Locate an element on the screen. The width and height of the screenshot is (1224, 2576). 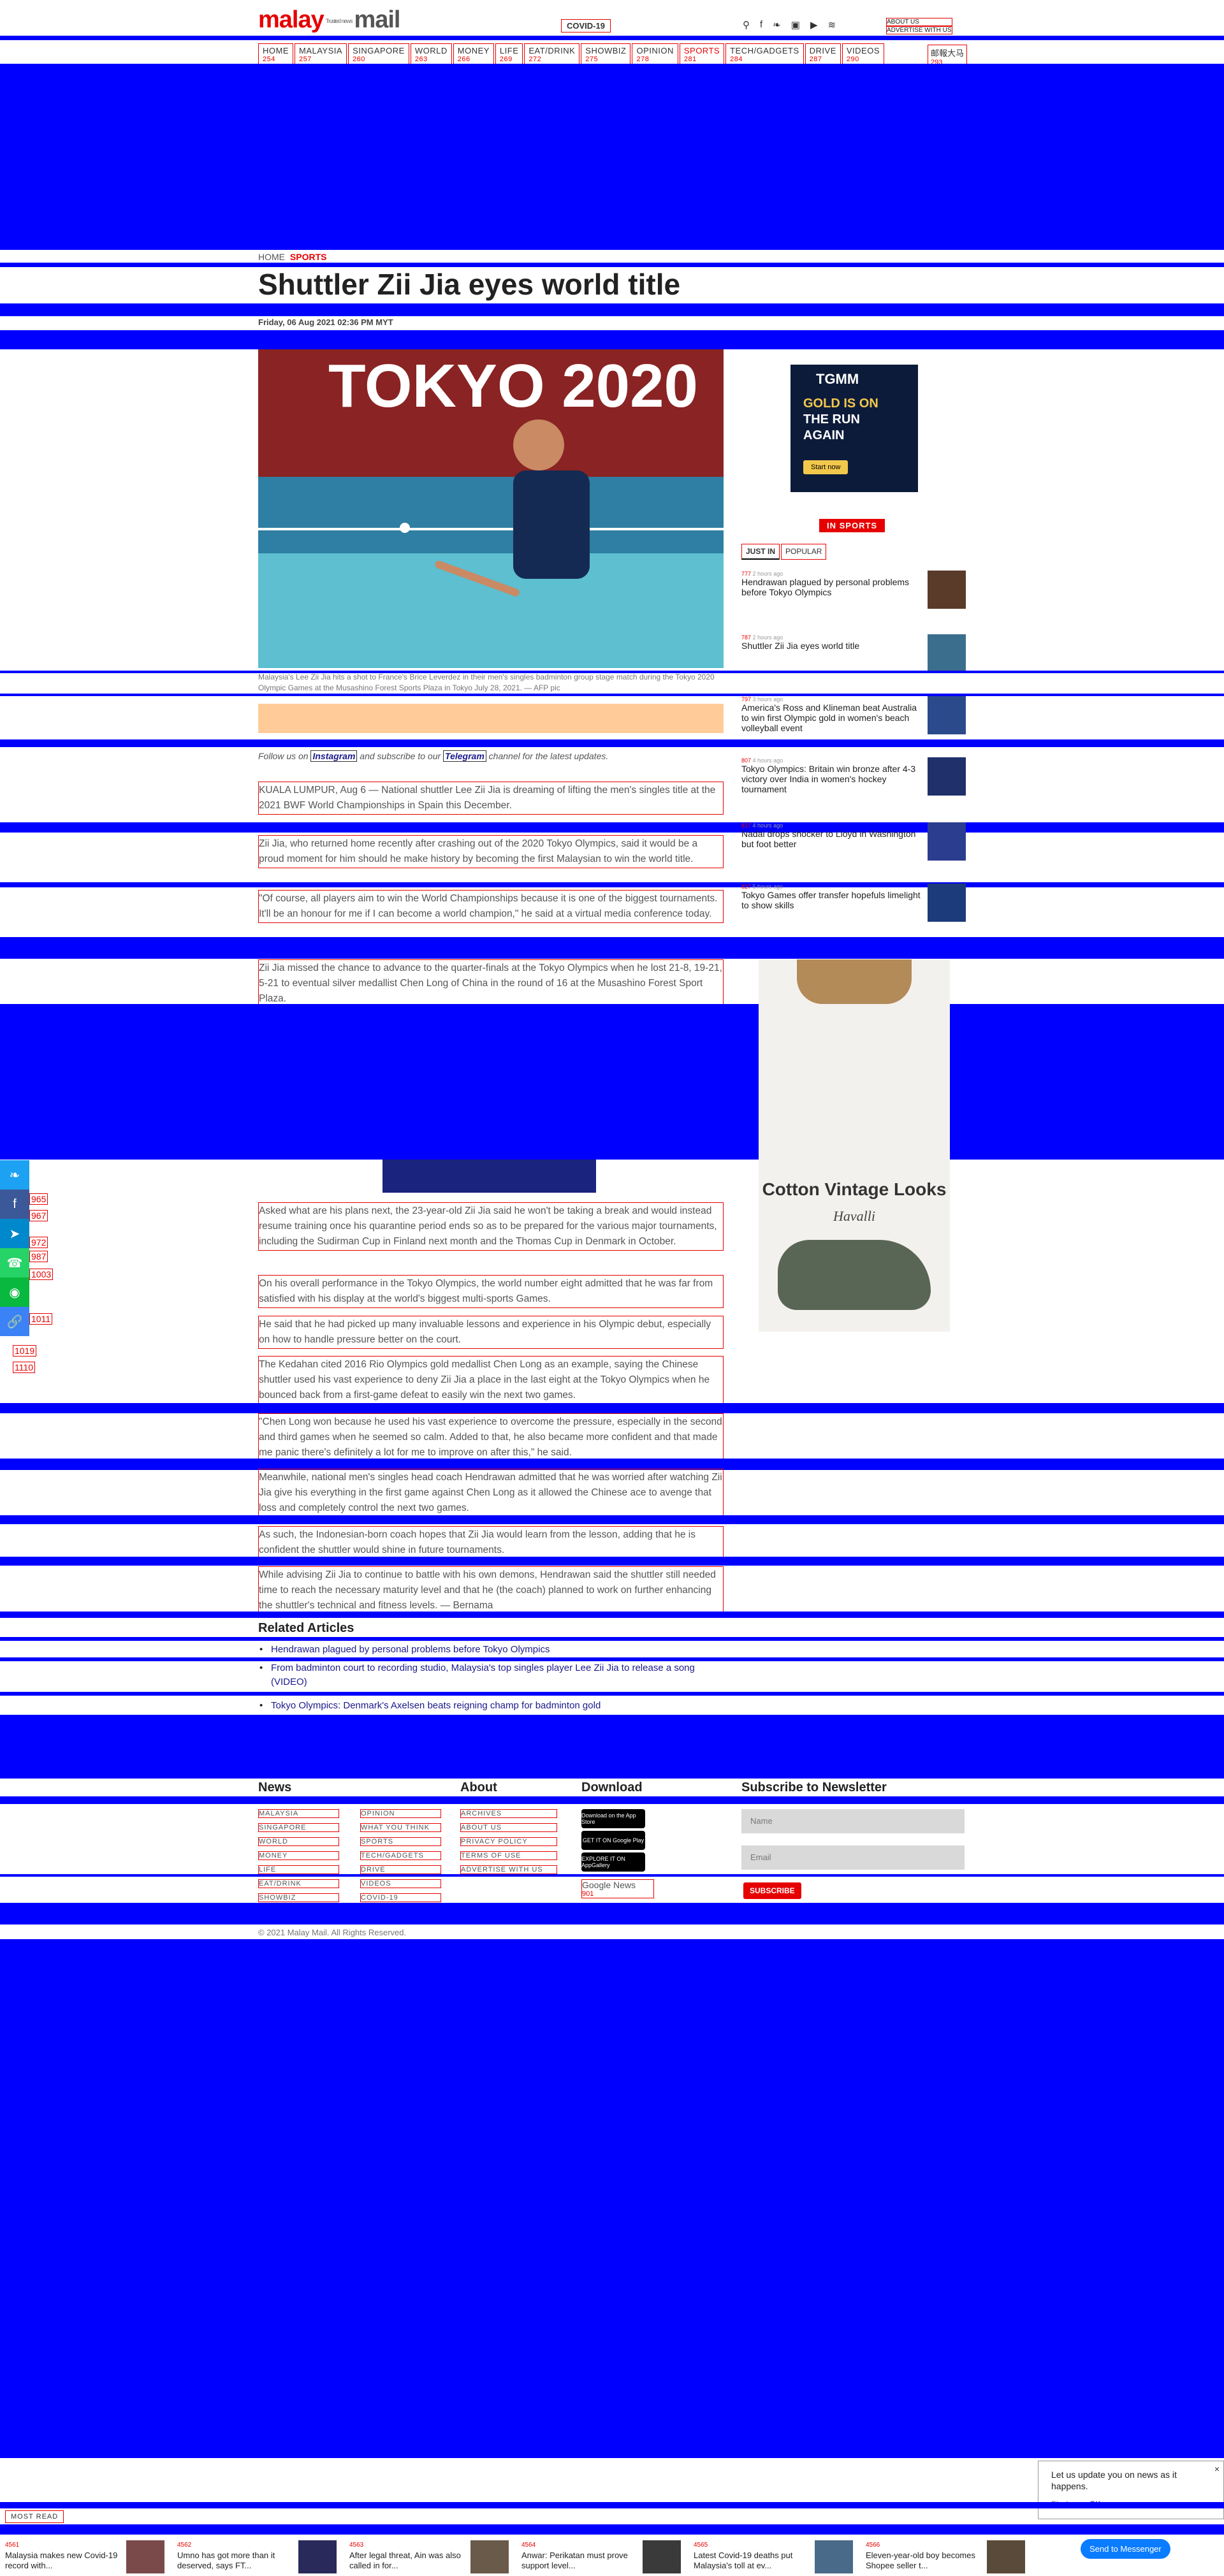
share-whatsapp-icon: ☎ is located at coordinates (14, 1262).